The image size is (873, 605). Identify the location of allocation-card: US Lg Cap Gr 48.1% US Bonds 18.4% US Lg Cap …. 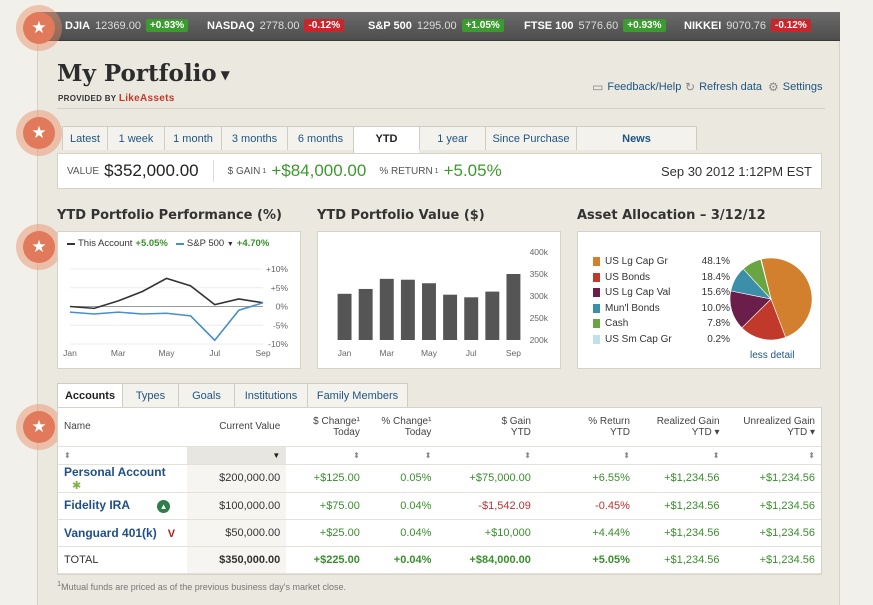
(699, 300).